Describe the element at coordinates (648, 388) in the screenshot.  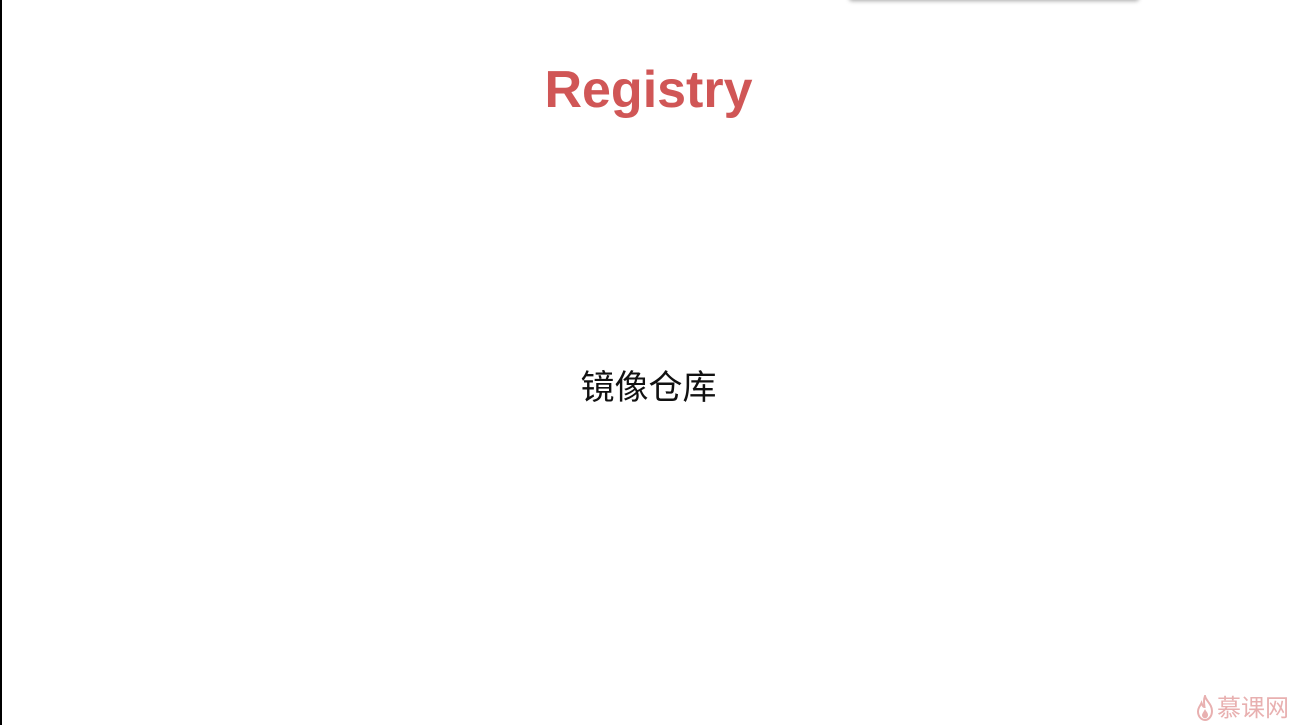
I see `slide-subtitle: 镜像仓库` at that location.